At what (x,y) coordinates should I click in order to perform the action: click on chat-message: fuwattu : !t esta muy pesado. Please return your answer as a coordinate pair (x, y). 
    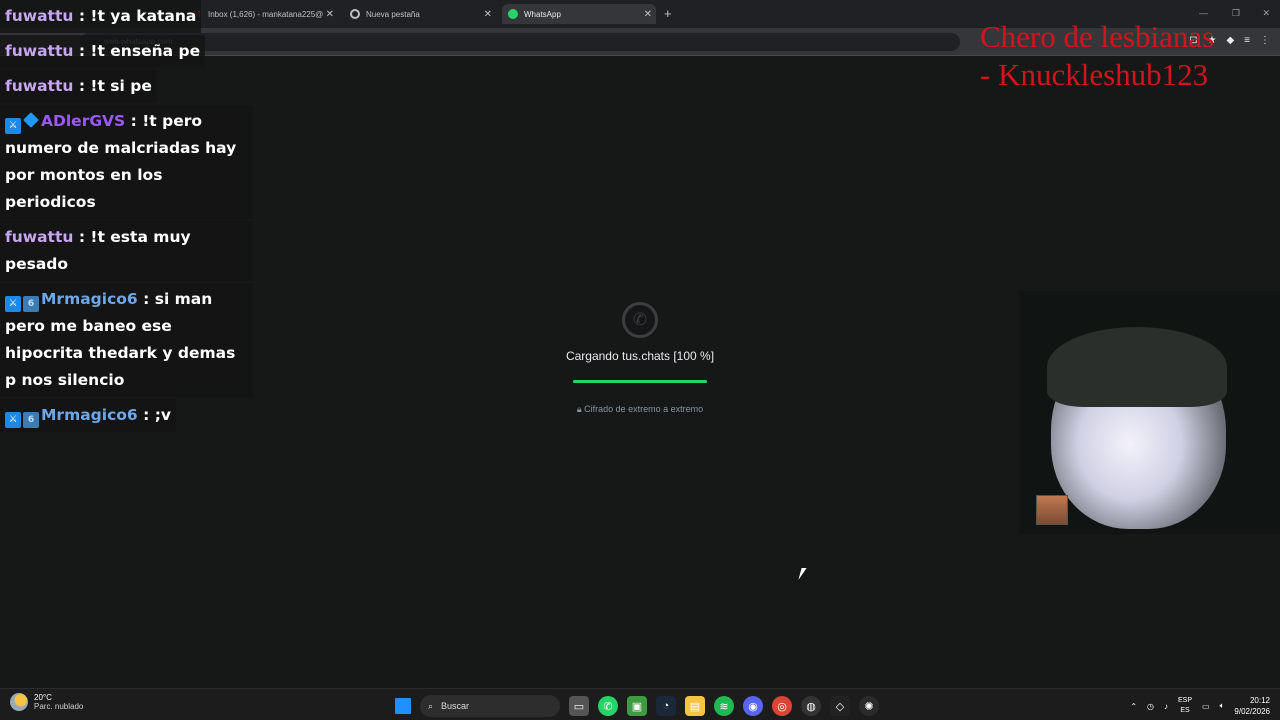
    Looking at the image, I should click on (126, 251).